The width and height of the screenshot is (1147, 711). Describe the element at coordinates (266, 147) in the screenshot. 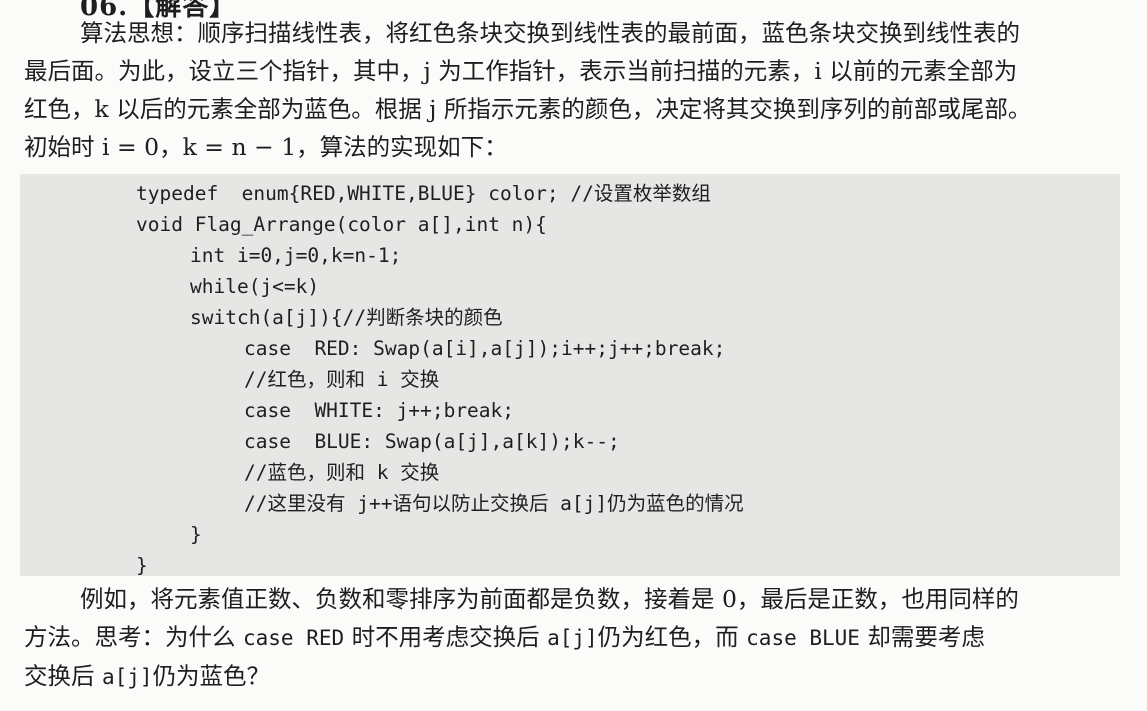

I see `intro-line: 初始时 i = 0，k = n − 1，算法的实现如下：` at that location.